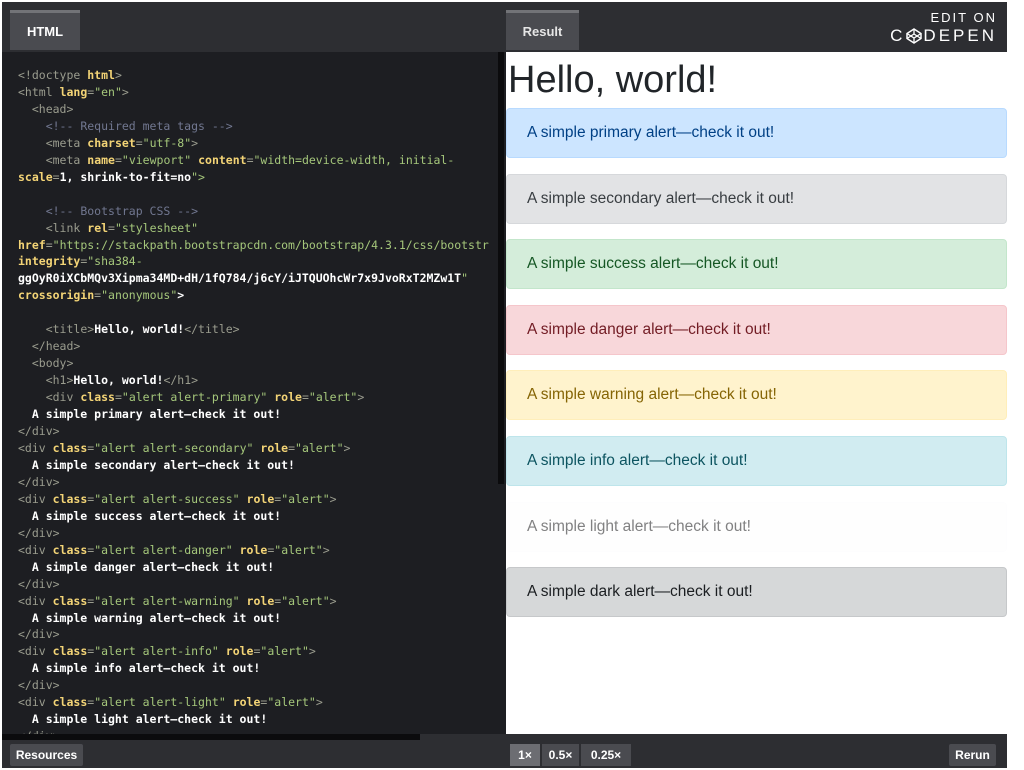 Image resolution: width=1024 pixels, height=770 pixels. What do you see at coordinates (756, 330) in the screenshot?
I see `alert-danger: A simple danger alert—check it out!` at bounding box center [756, 330].